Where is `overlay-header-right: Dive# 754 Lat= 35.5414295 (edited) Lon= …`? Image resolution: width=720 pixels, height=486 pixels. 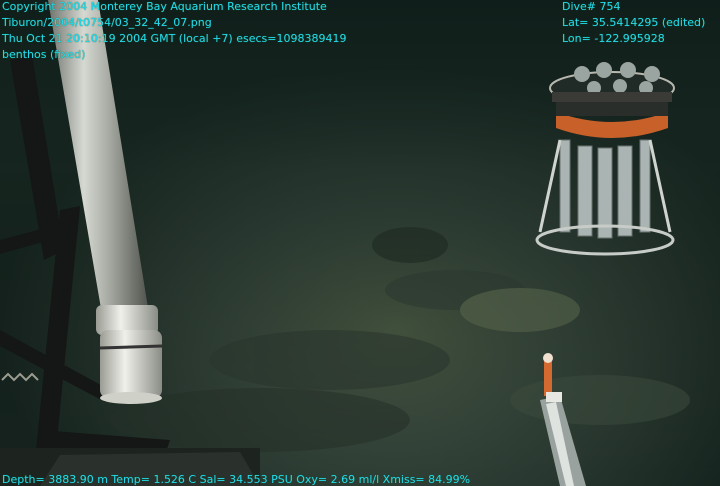
overlay-header-right: Dive# 754 Lat= 35.5414295 (edited) Lon= … is located at coordinates (633, 24).